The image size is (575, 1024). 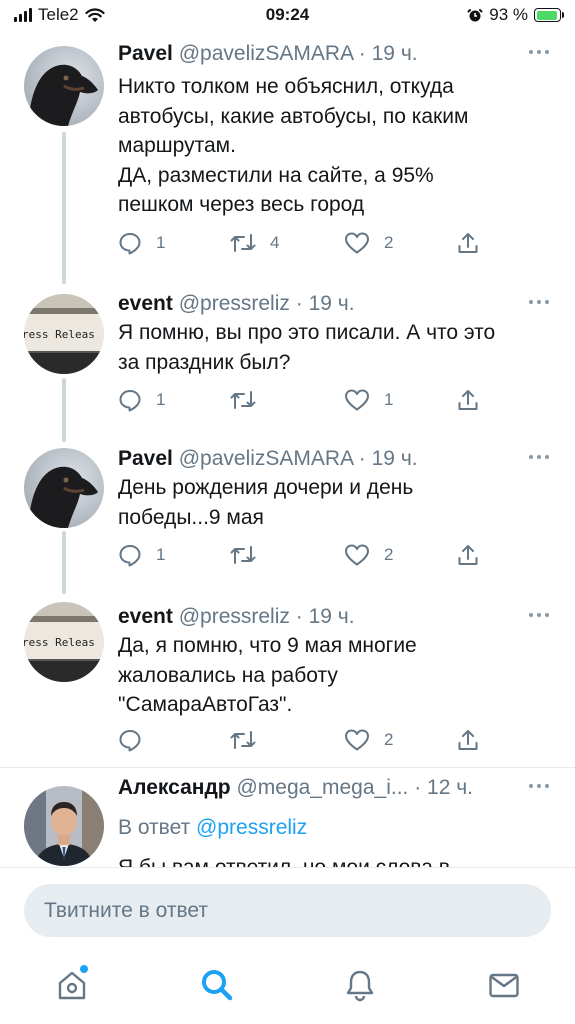 I want to click on status-bar: Tele2 09:24 93 %, so click(x=287, y=17).